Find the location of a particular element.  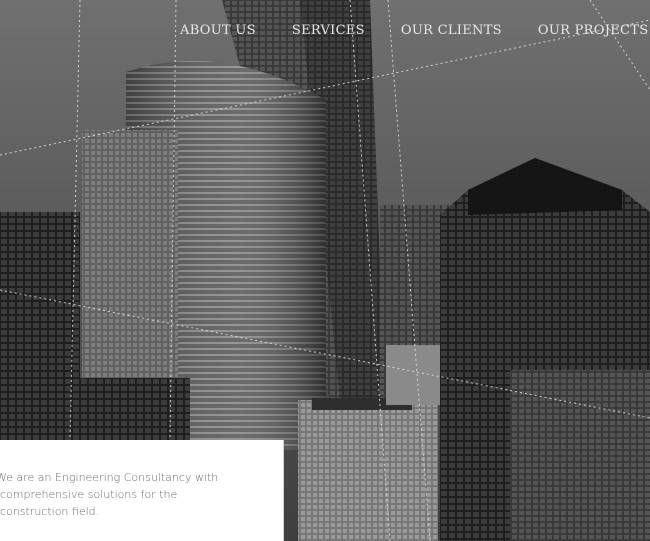

building-lower-left is located at coordinates (95, 413).